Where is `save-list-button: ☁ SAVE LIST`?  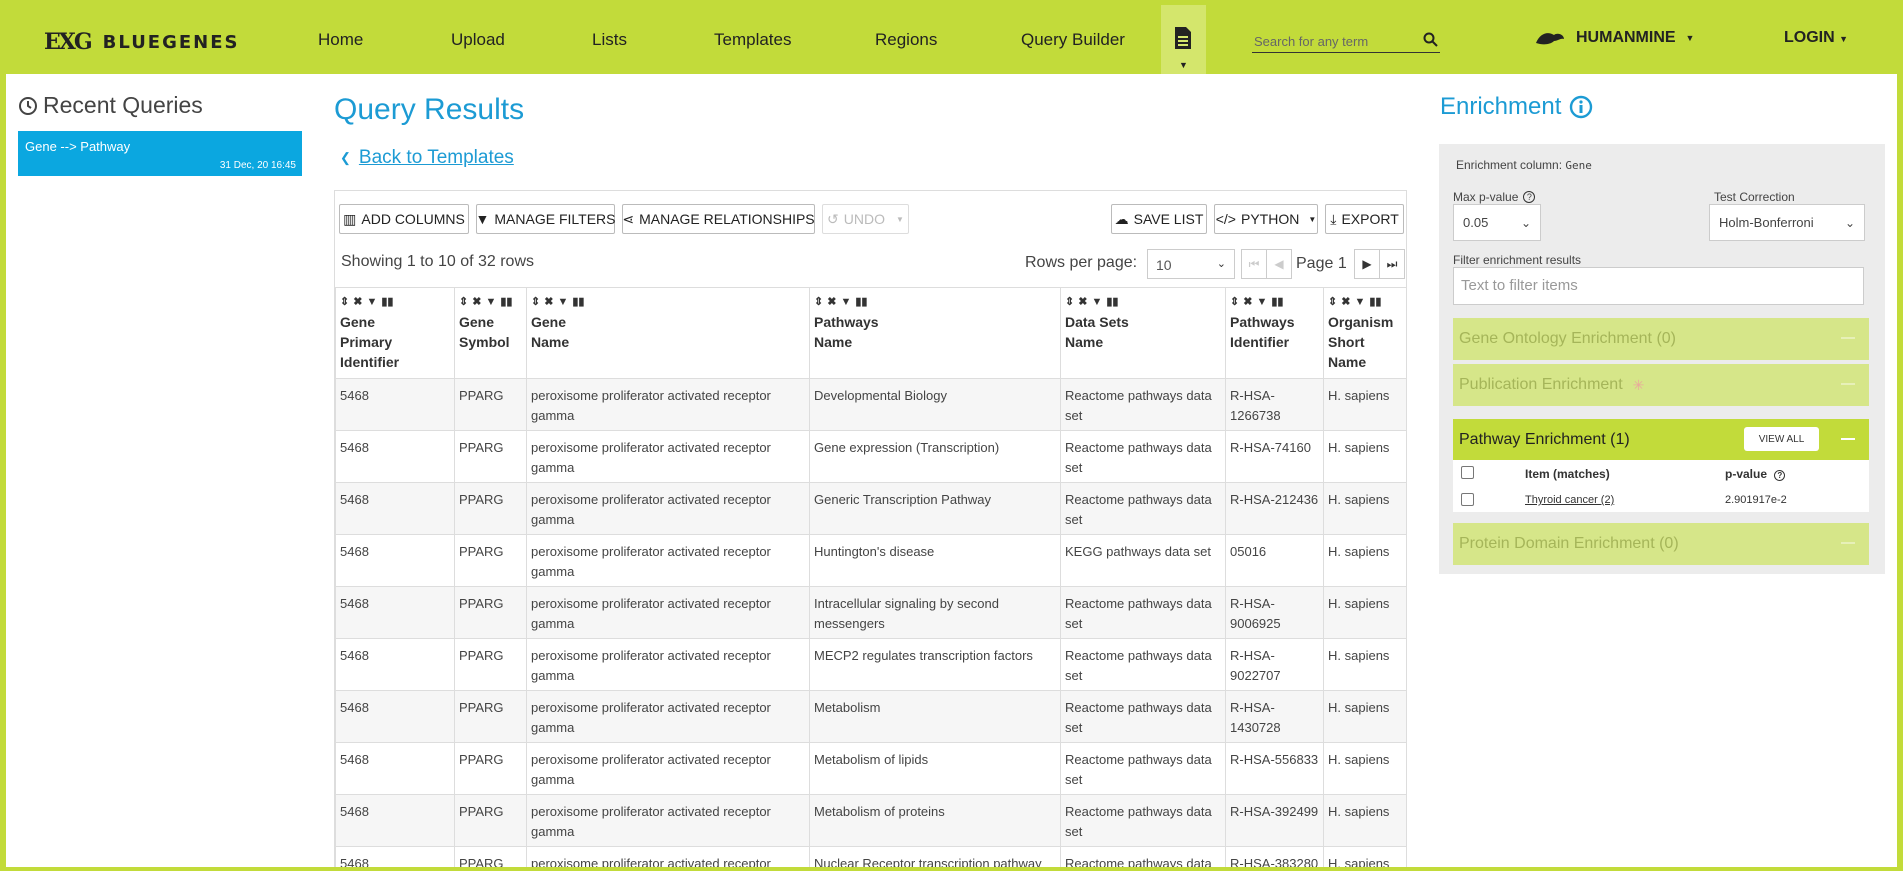
save-list-button: ☁ SAVE LIST is located at coordinates (1159, 219).